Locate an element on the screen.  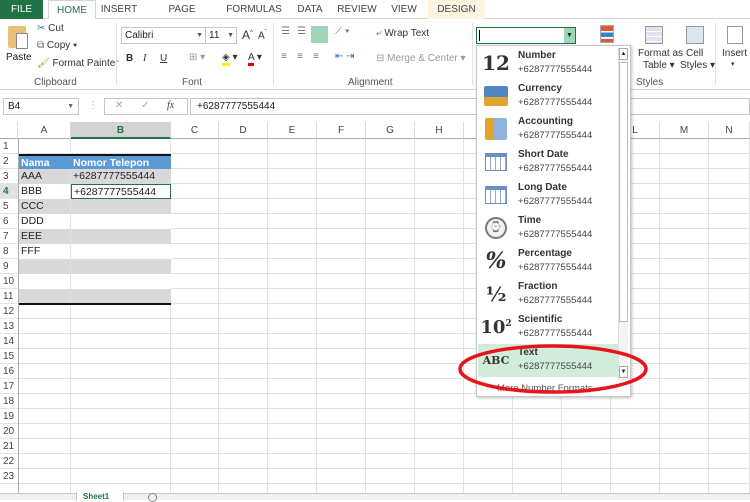
row-header-8: 8 is located at coordinates (9, 251).